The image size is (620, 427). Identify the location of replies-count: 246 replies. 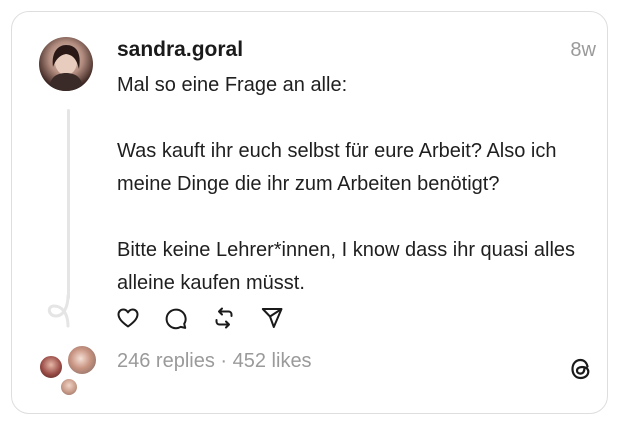
(166, 361).